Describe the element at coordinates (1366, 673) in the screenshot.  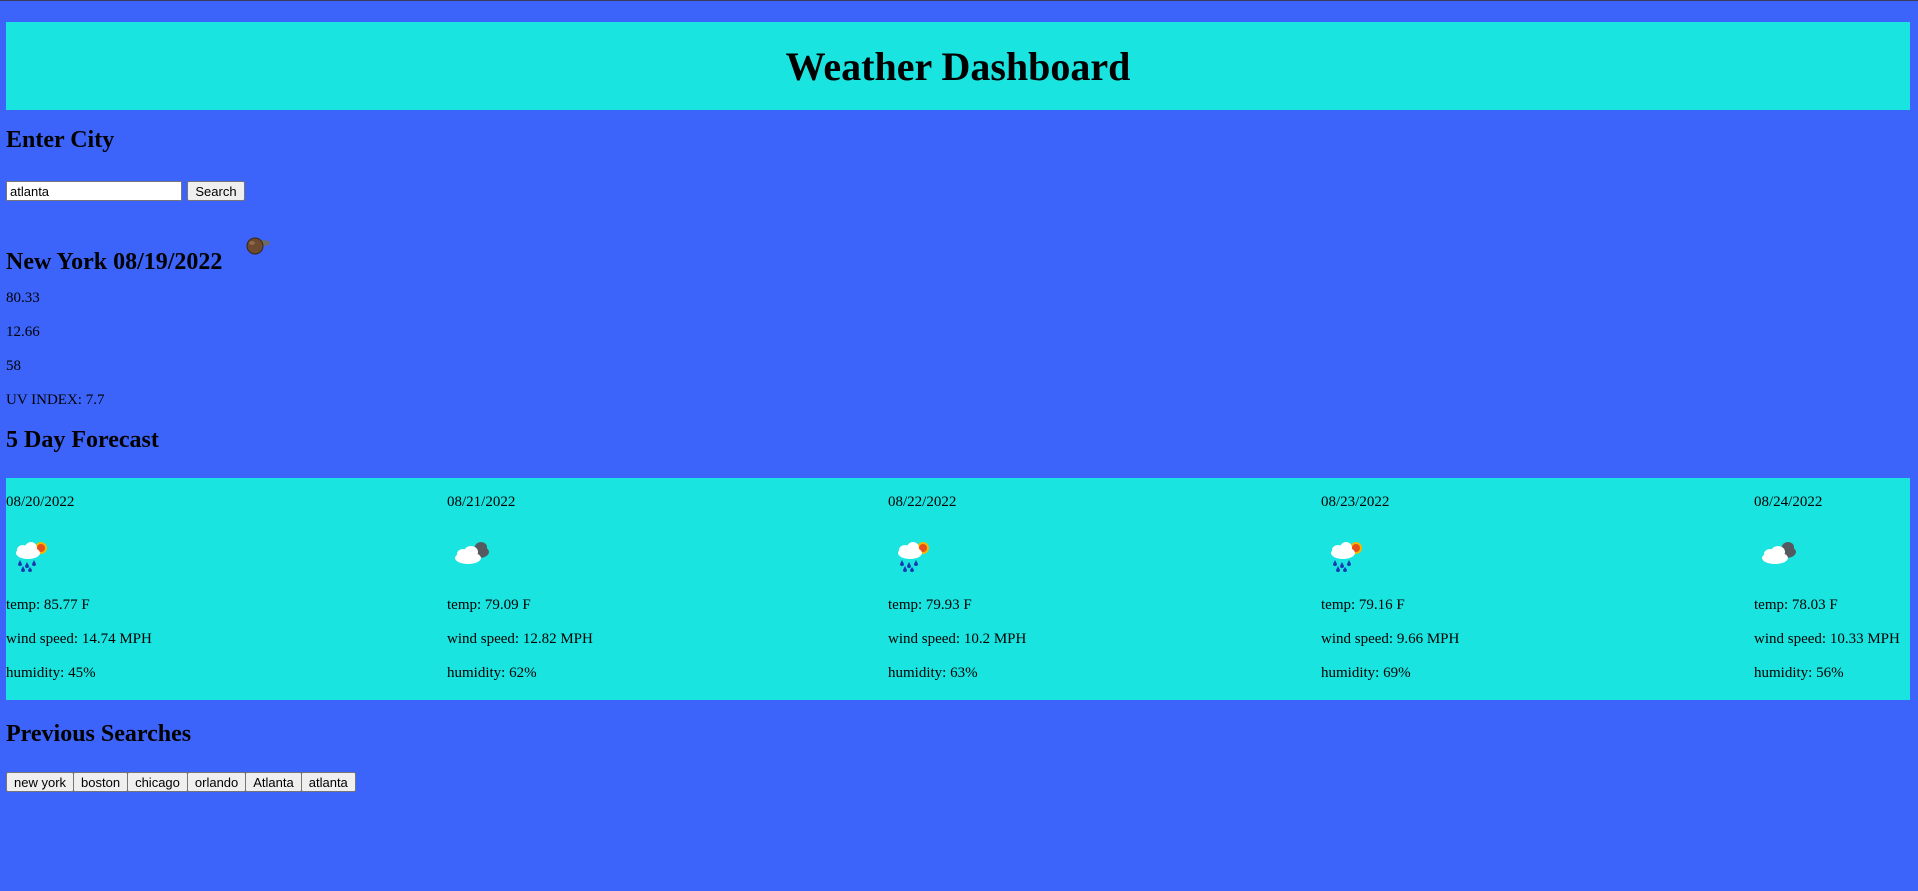
I see `forecast-humidity: humidity: 69%` at that location.